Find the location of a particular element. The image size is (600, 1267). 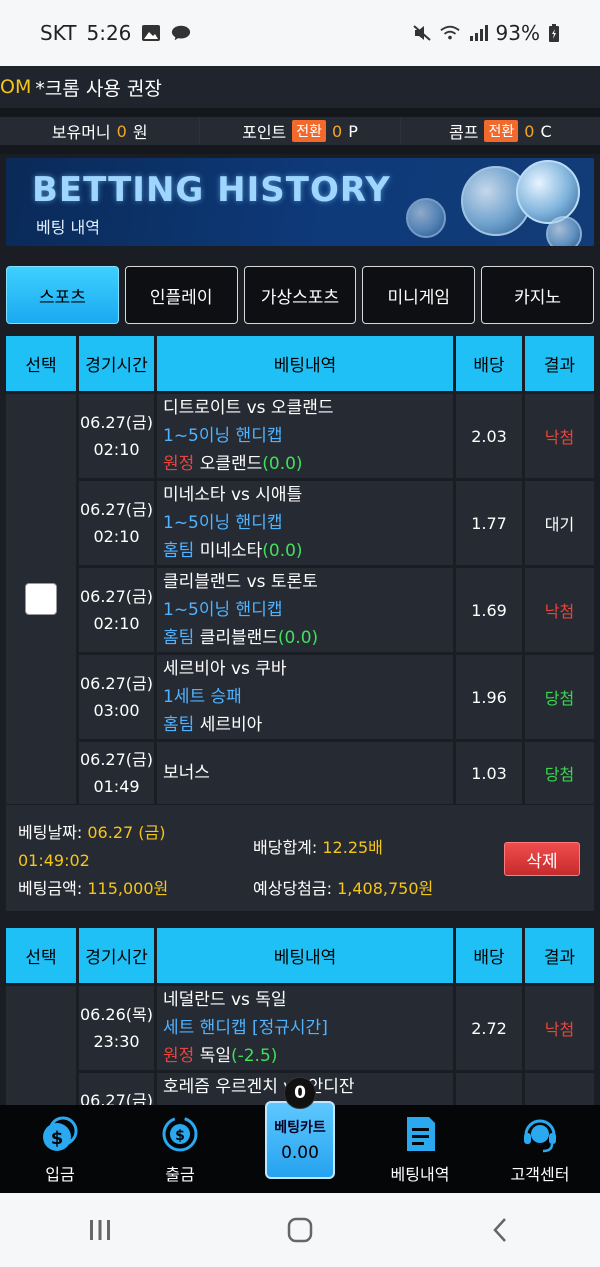

market-name: 세트 핸디캡 [정규시간] is located at coordinates (245, 1028).